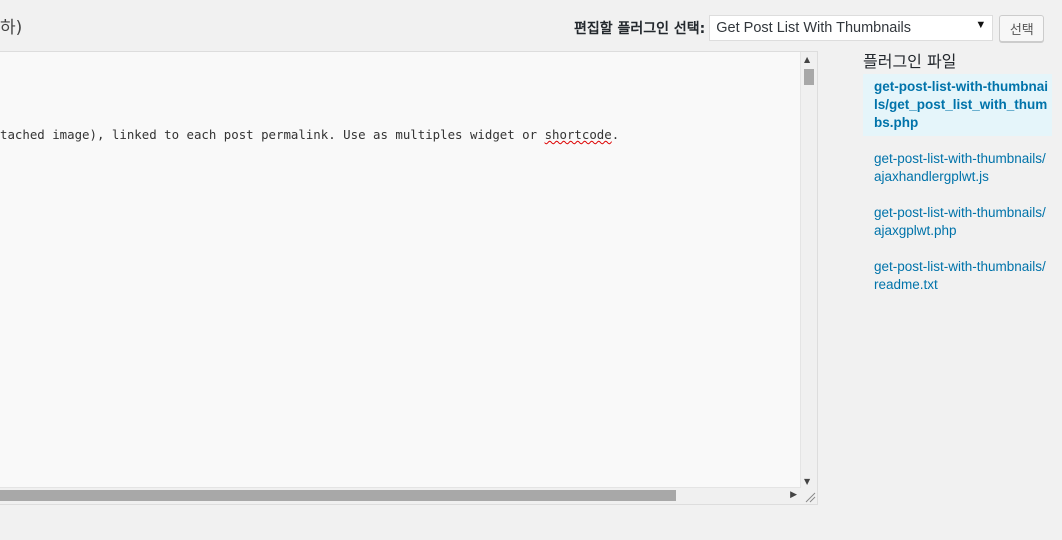  What do you see at coordinates (809, 77) in the screenshot?
I see `vertical-scroll-thumb` at bounding box center [809, 77].